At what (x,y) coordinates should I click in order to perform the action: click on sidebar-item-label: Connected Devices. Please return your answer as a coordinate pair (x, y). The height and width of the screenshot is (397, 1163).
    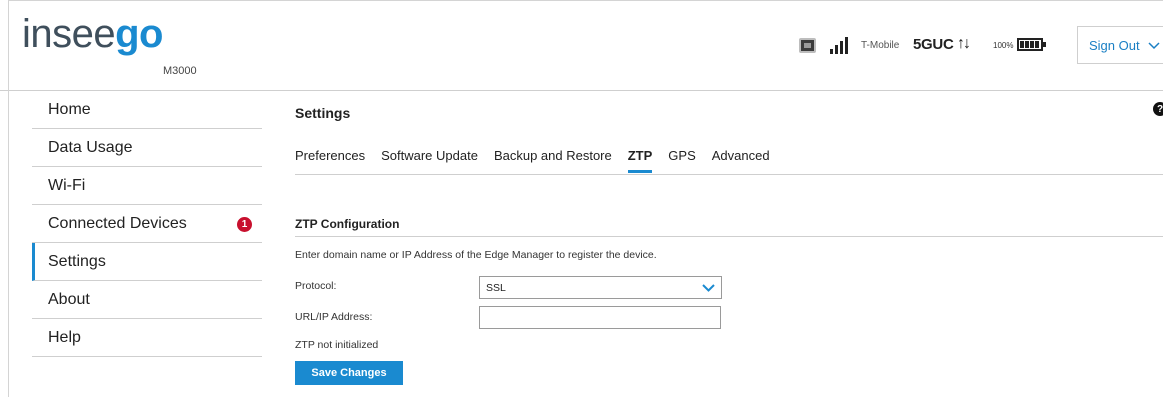
    Looking at the image, I should click on (117, 223).